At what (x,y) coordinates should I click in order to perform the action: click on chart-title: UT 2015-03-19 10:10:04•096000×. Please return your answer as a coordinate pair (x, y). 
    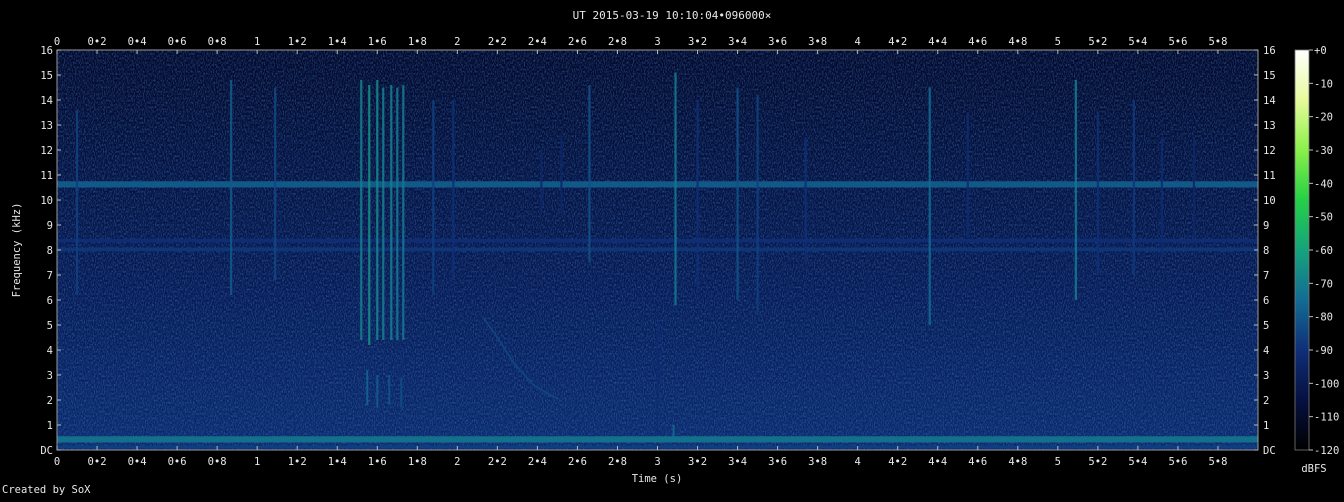
    Looking at the image, I should click on (672, 15).